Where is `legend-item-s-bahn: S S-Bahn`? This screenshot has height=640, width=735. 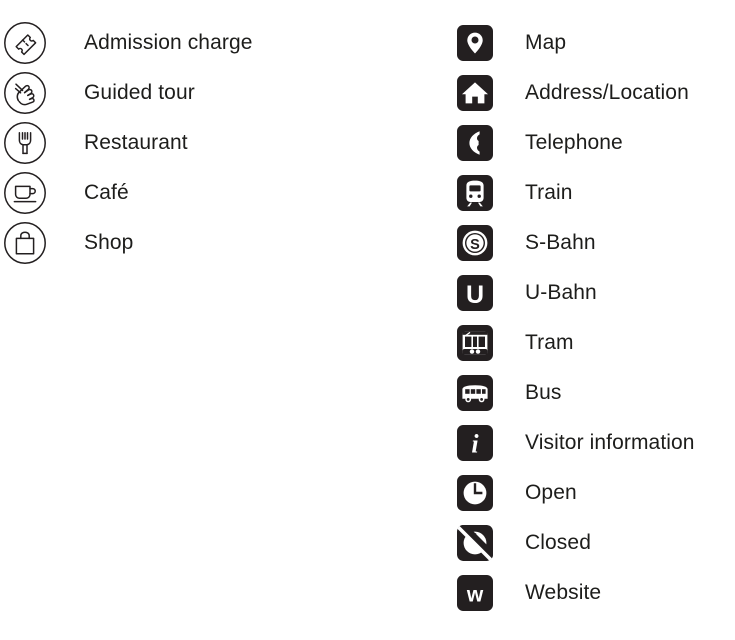
legend-item-s-bahn: S S-Bahn is located at coordinates (595, 243).